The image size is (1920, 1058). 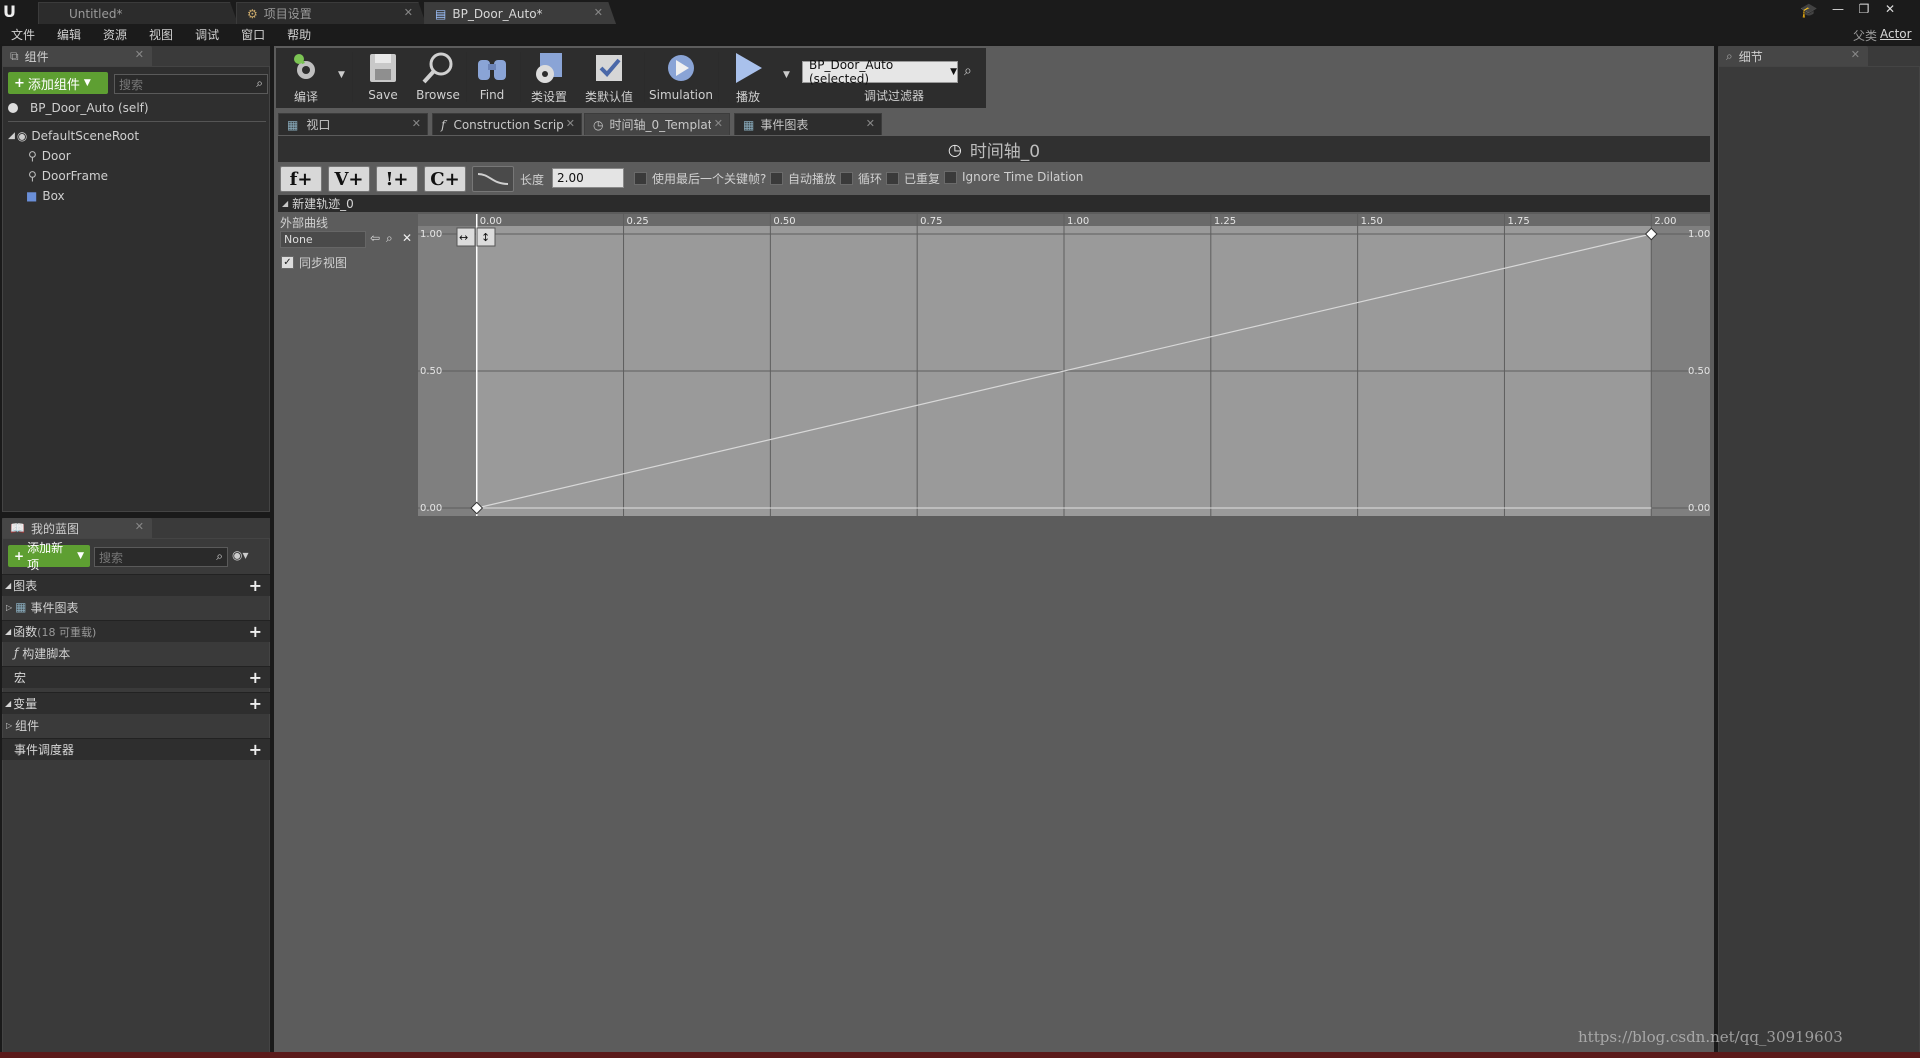 What do you see at coordinates (240, 555) in the screenshot?
I see `visibility-eye-icon: ◉▾` at bounding box center [240, 555].